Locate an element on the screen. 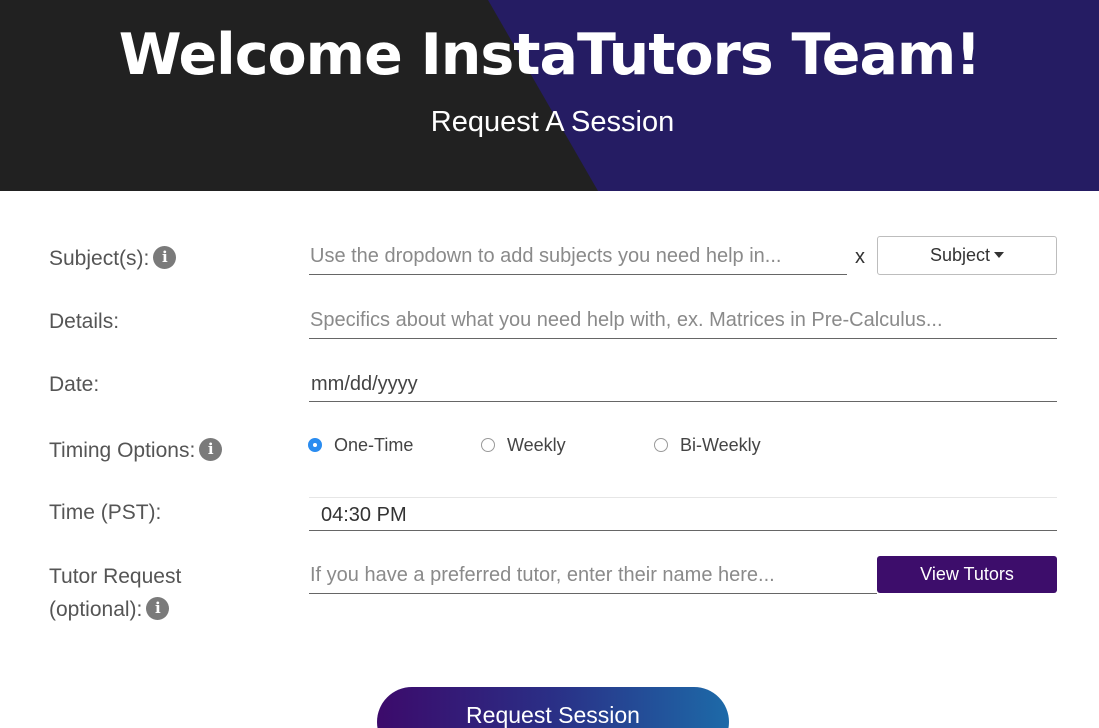 The image size is (1099, 728). view-tutors-button: View Tutors is located at coordinates (967, 574).